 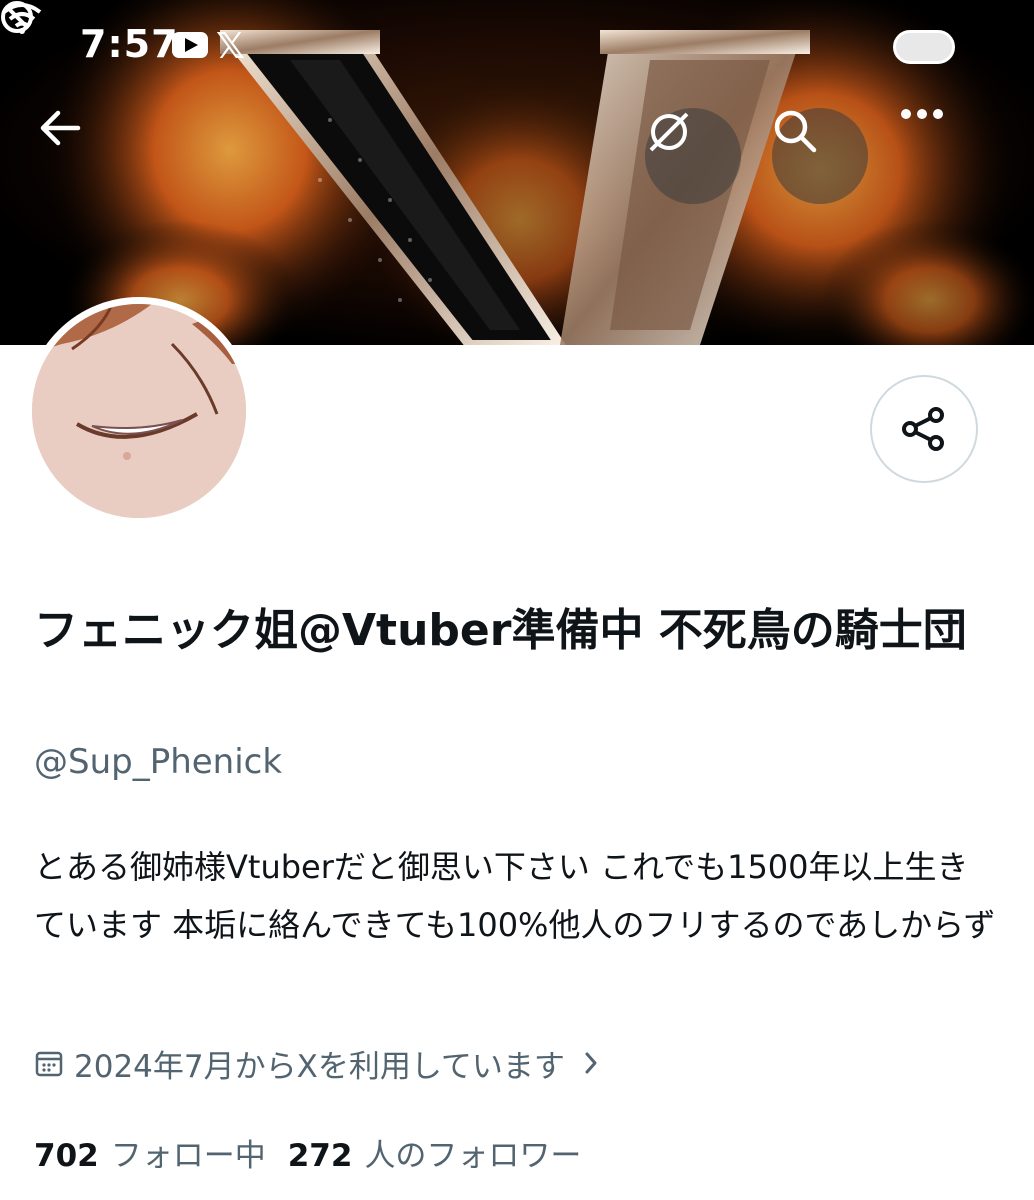 I want to click on more-button, so click(x=948, y=156).